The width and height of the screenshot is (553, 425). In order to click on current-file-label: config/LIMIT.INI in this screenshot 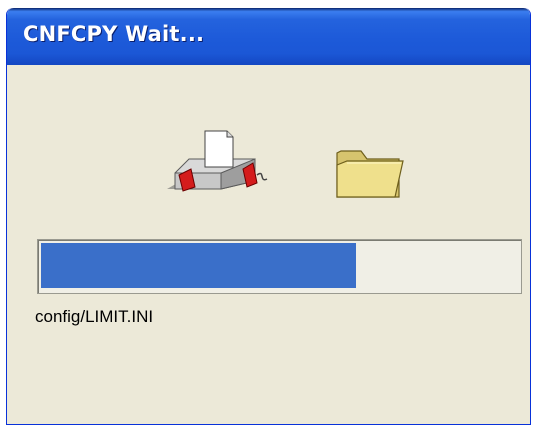, I will do `click(94, 316)`.